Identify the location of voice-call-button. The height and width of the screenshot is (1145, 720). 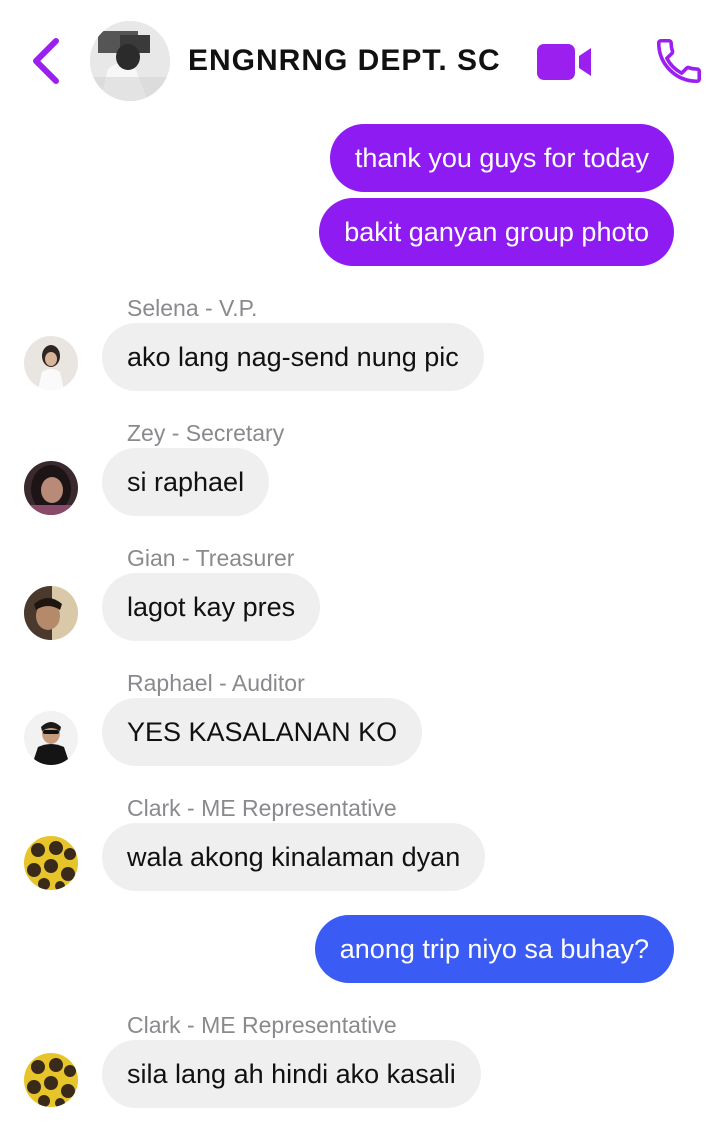
(679, 61).